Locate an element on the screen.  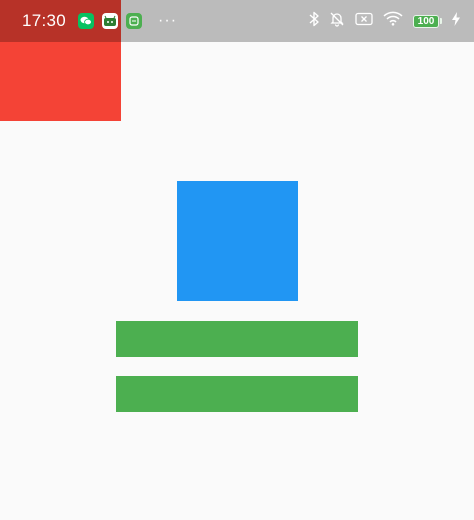
wifi-icon is located at coordinates (393, 21).